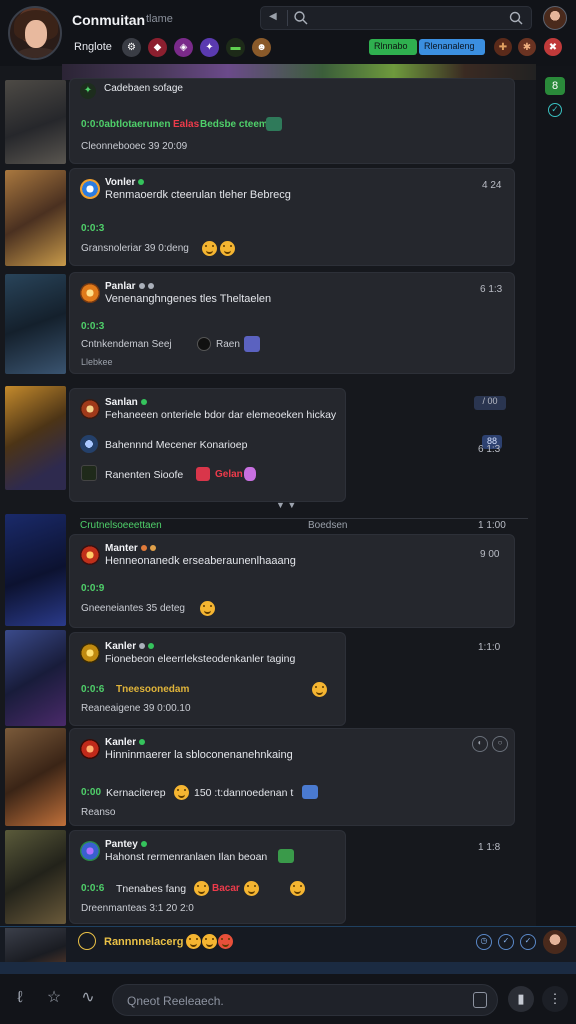  Describe the element at coordinates (396, 18) in the screenshot. I see `search-bar: ◀` at that location.